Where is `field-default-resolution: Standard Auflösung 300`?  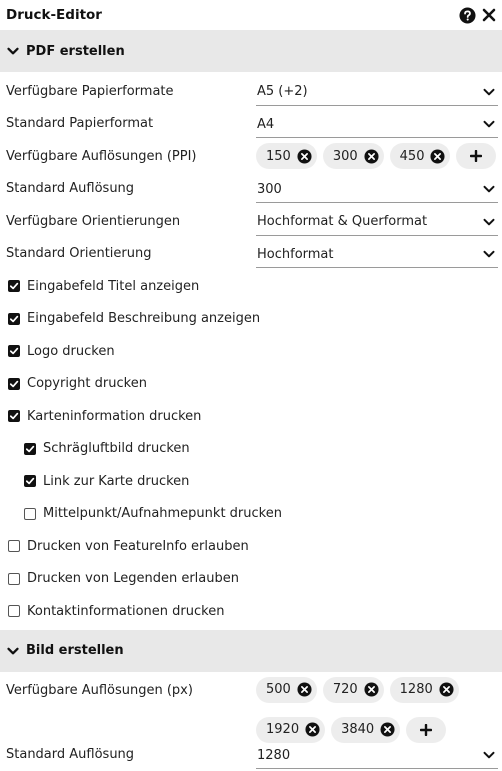
field-default-resolution: Standard Auflösung 300 is located at coordinates (251, 189).